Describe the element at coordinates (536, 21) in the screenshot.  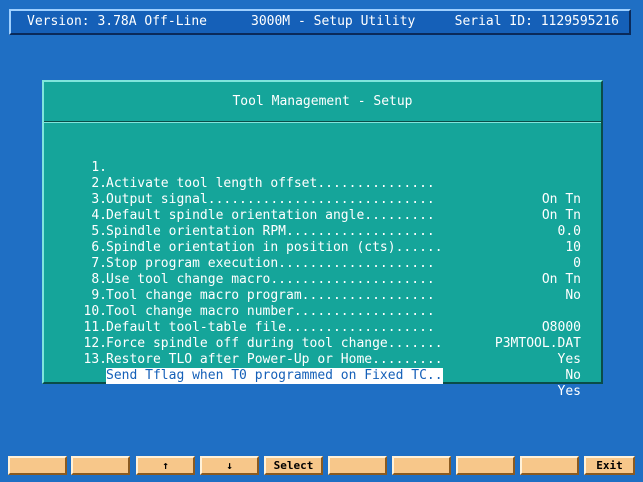
I see `serial-id-text: Serial ID: 1129595216` at that location.